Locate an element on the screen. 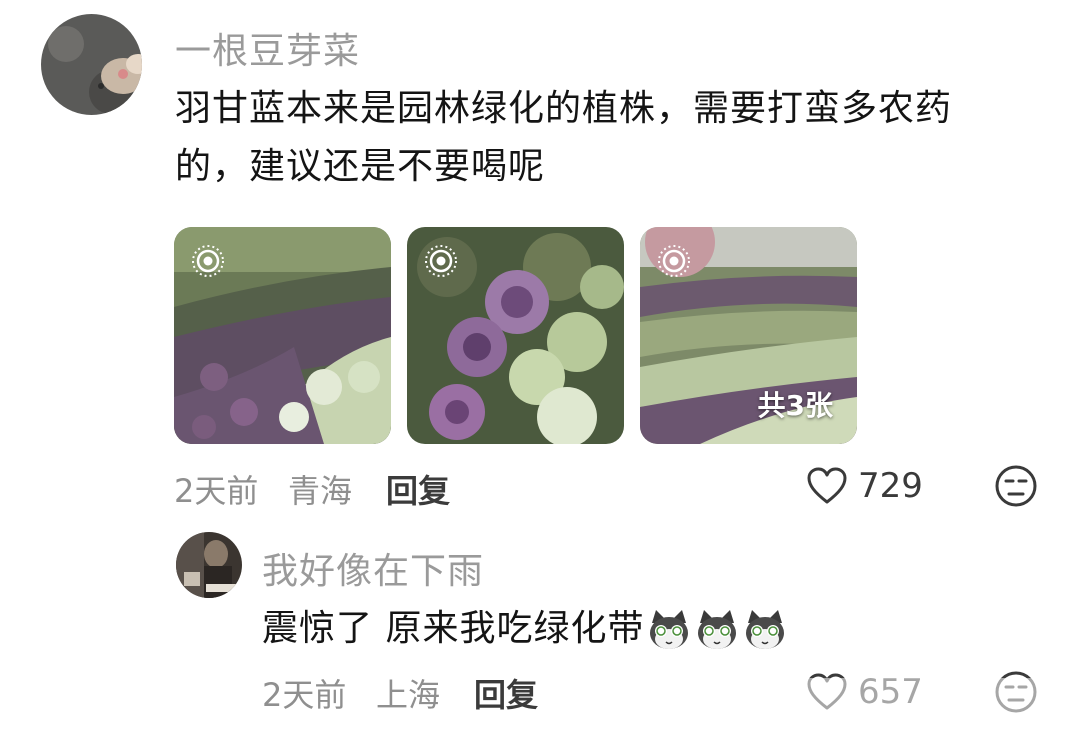 This screenshot has width=1078, height=744. heart-outline-icon is located at coordinates (827, 486).